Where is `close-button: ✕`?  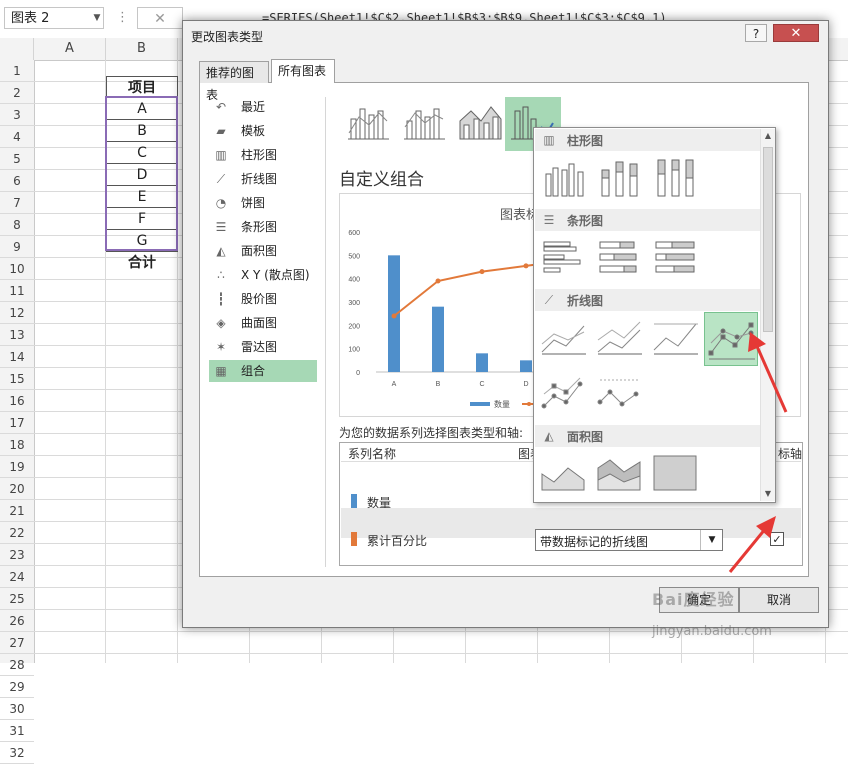 close-button: ✕ is located at coordinates (796, 33).